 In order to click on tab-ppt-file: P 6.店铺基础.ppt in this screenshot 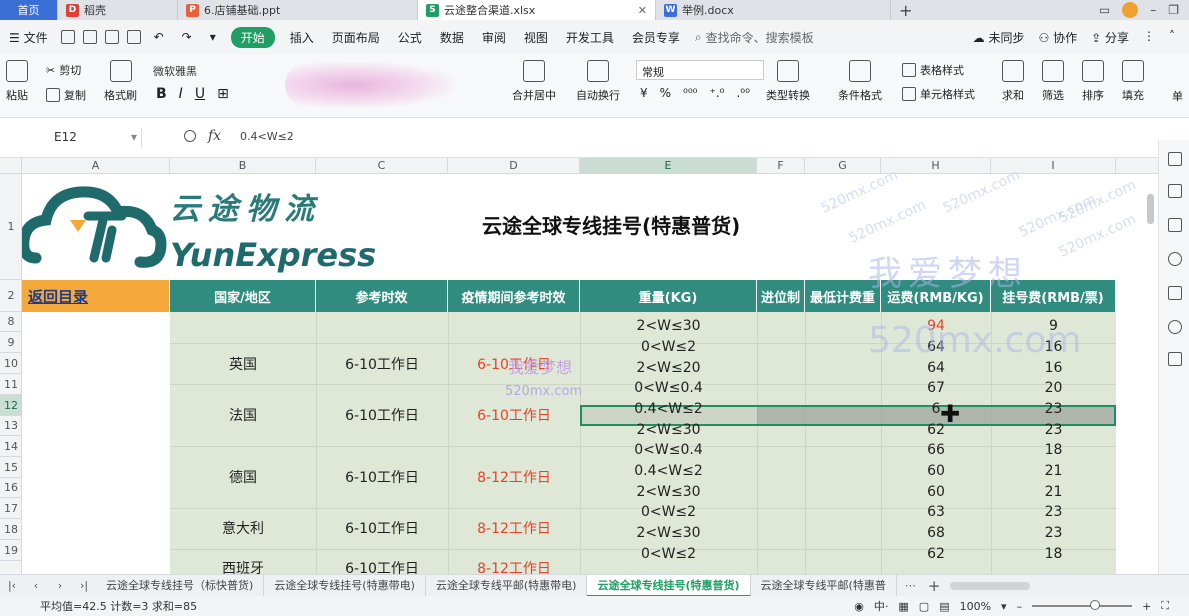, I will do `click(298, 10)`.